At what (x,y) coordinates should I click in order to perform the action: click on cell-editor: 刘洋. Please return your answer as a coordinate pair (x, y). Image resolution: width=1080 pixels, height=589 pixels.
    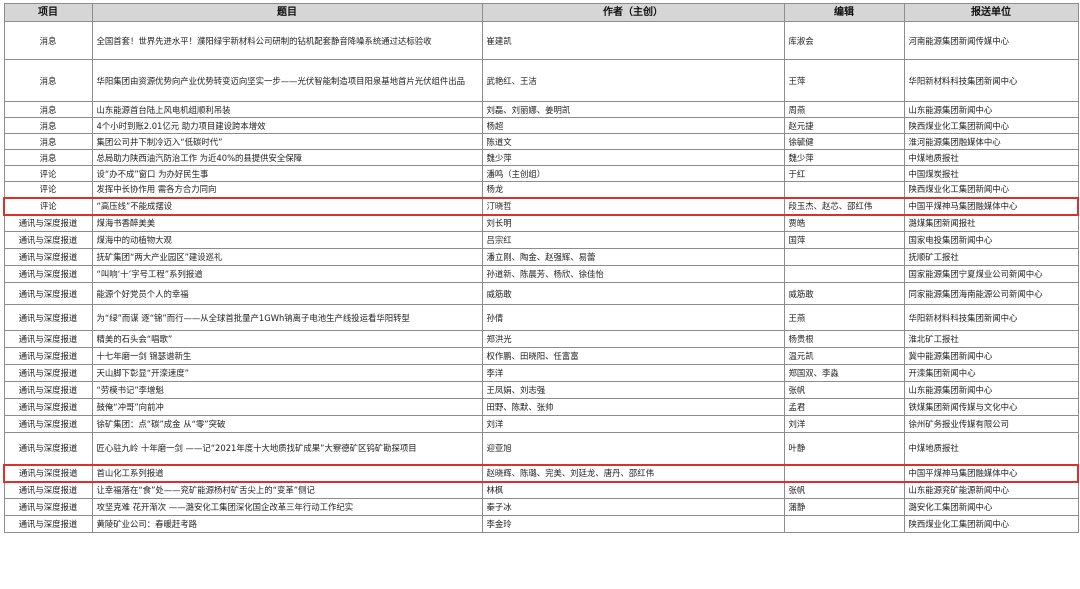
    Looking at the image, I should click on (844, 424).